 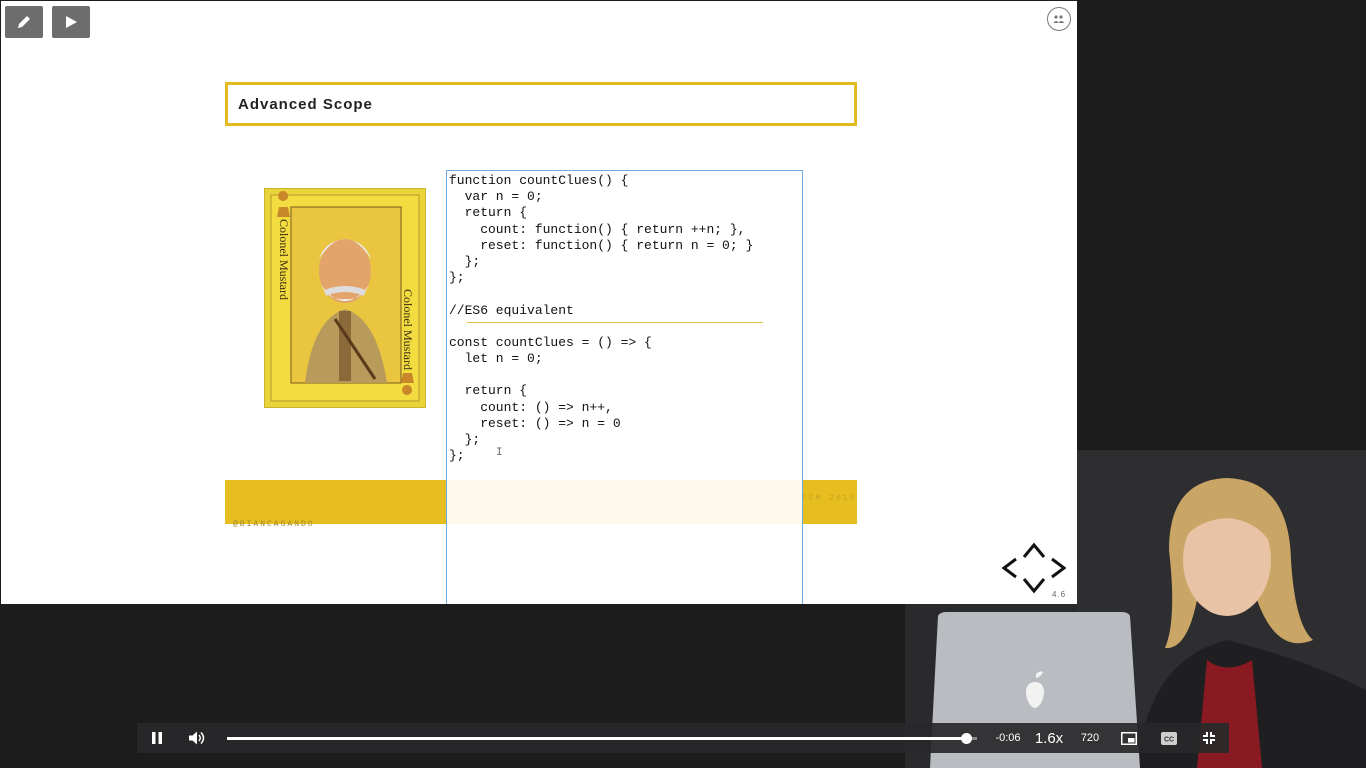 I want to click on frontend-masters-logo, so click(x=1034, y=568).